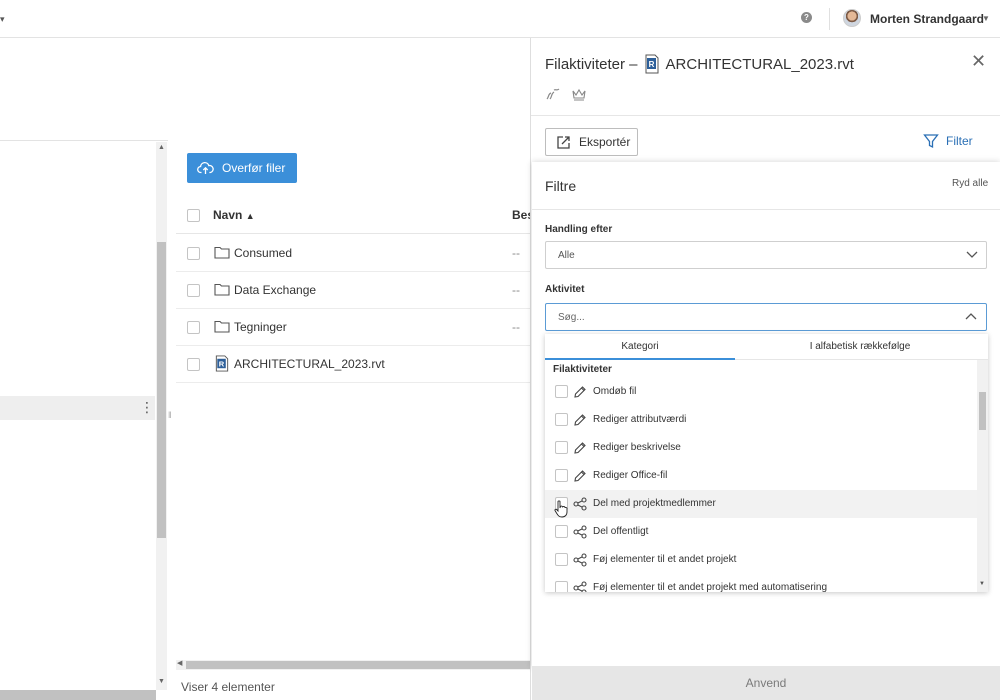 This screenshot has width=1000, height=700. I want to click on list-item: Del med projektmedlemmer, so click(761, 504).